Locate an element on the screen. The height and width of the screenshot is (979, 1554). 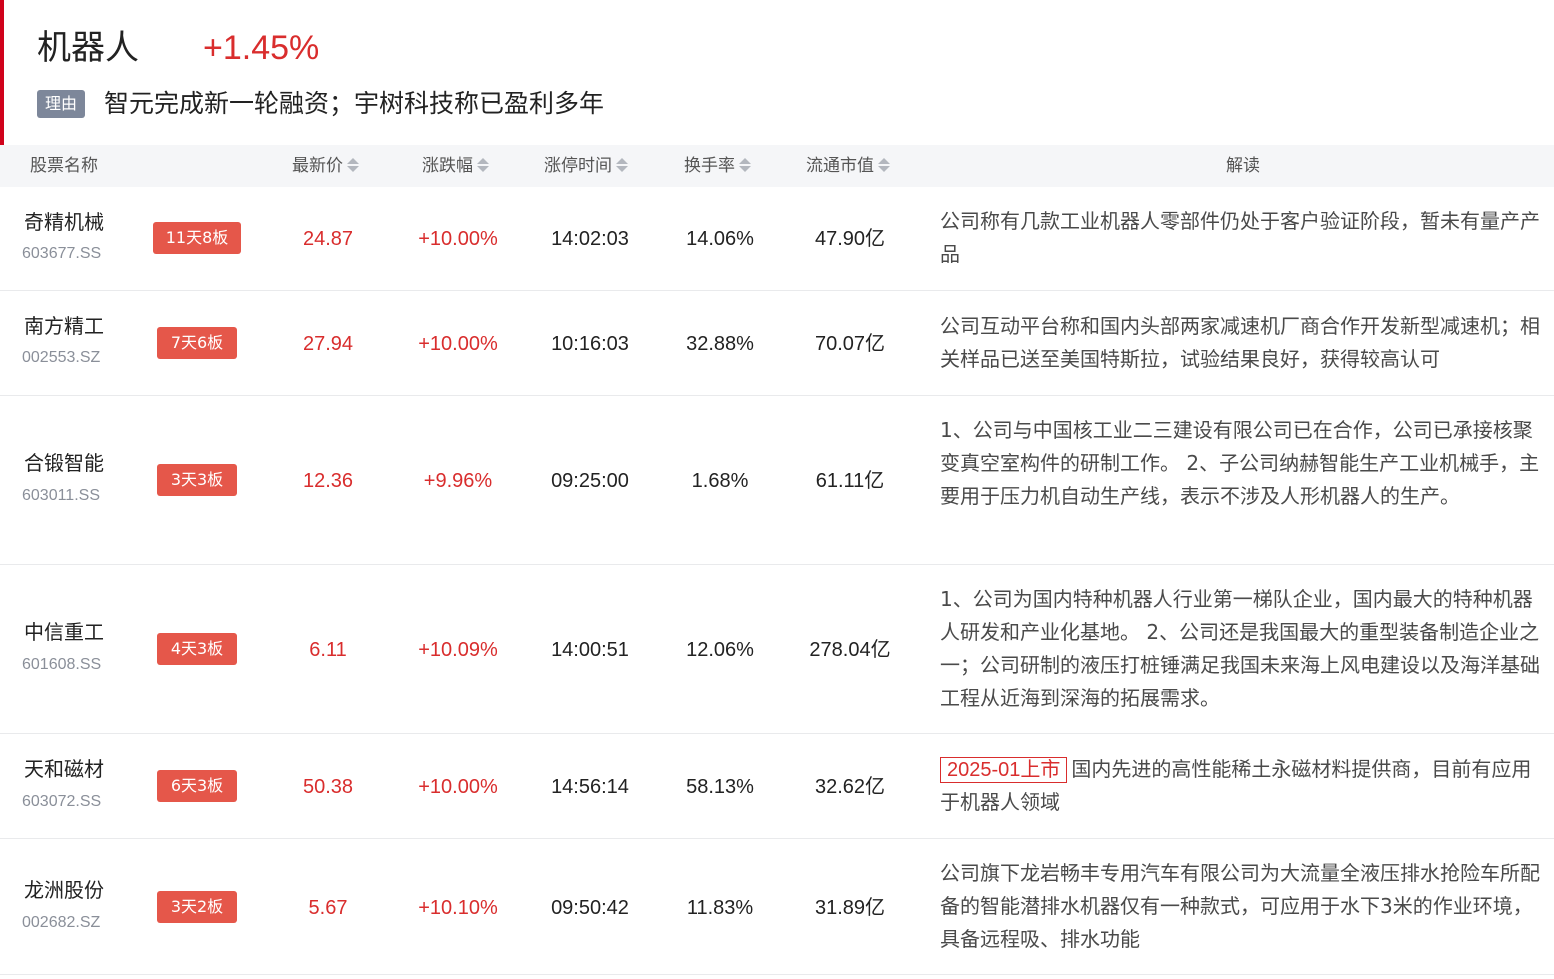
stock-code: 603011.SS is located at coordinates (61, 495).